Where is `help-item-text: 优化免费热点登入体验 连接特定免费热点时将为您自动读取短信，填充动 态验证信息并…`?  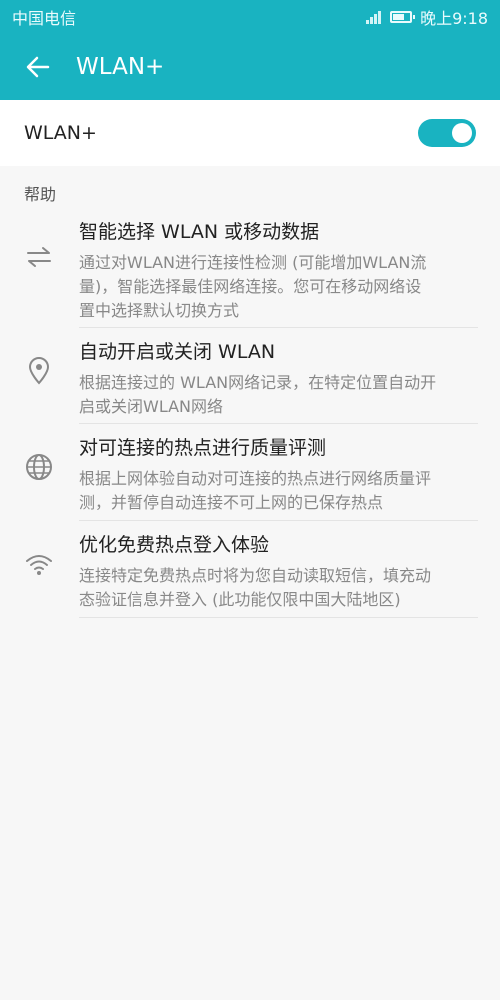
help-item-text: 优化免费热点登入体验 连接特定免费热点时将为您自动读取短信，填充动 态验证信息并… is located at coordinates (279, 572).